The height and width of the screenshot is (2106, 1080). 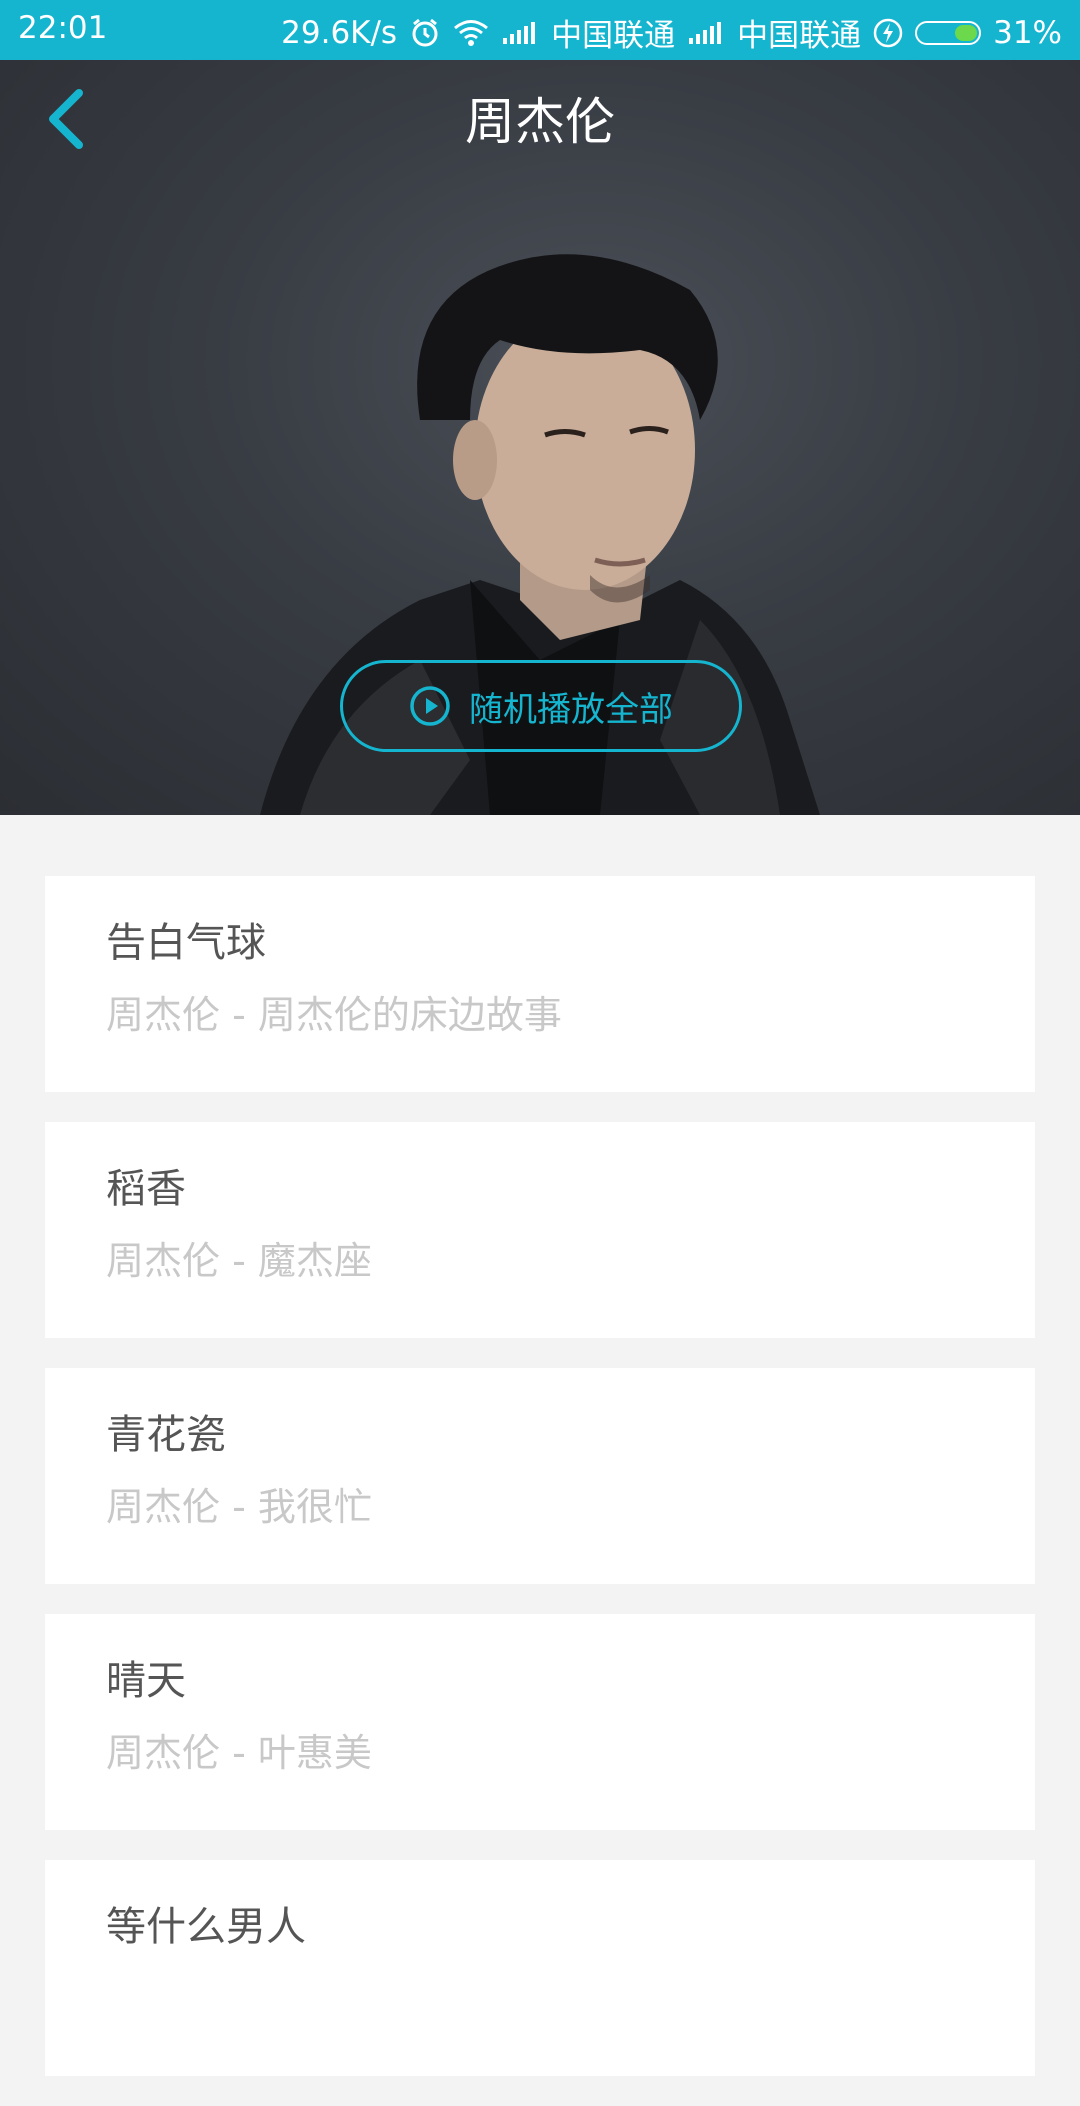 I want to click on song-item: 晴天 周杰伦 - 叶惠美, so click(x=540, y=1722).